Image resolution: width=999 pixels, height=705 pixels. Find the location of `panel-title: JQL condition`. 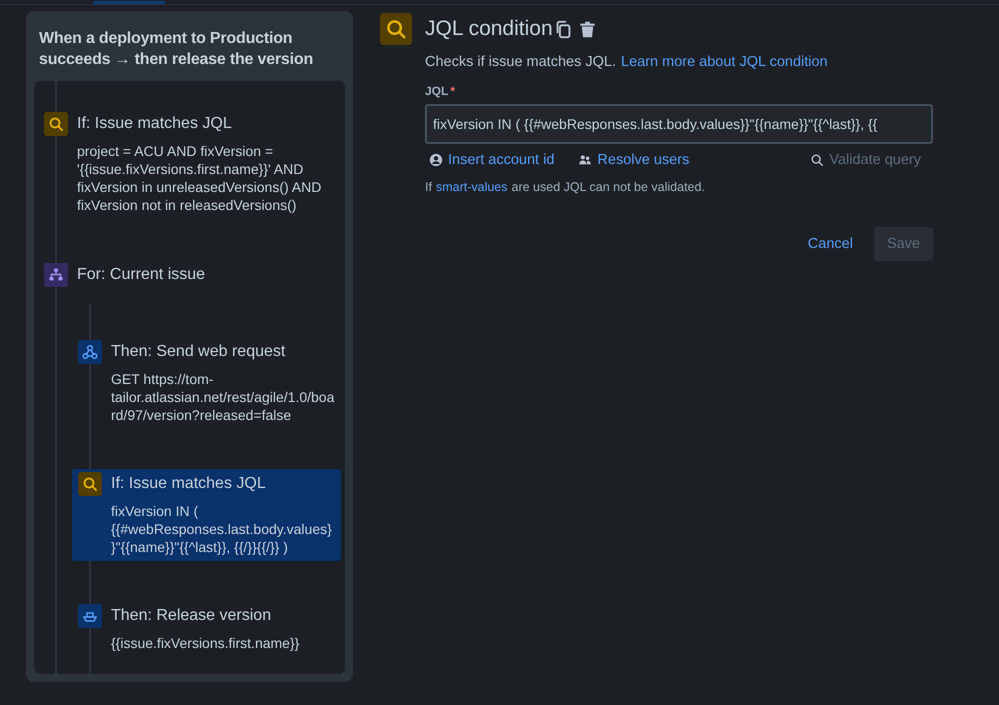

panel-title: JQL condition is located at coordinates (489, 29).